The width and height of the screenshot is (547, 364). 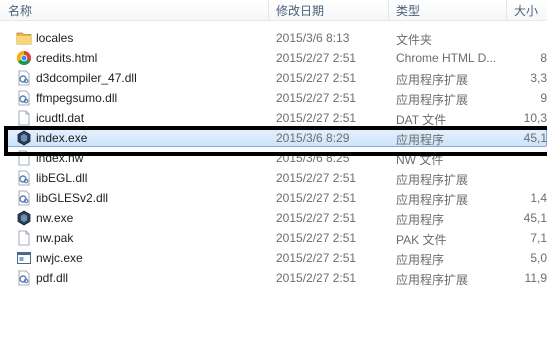 I want to click on exe-icon, so click(x=24, y=218).